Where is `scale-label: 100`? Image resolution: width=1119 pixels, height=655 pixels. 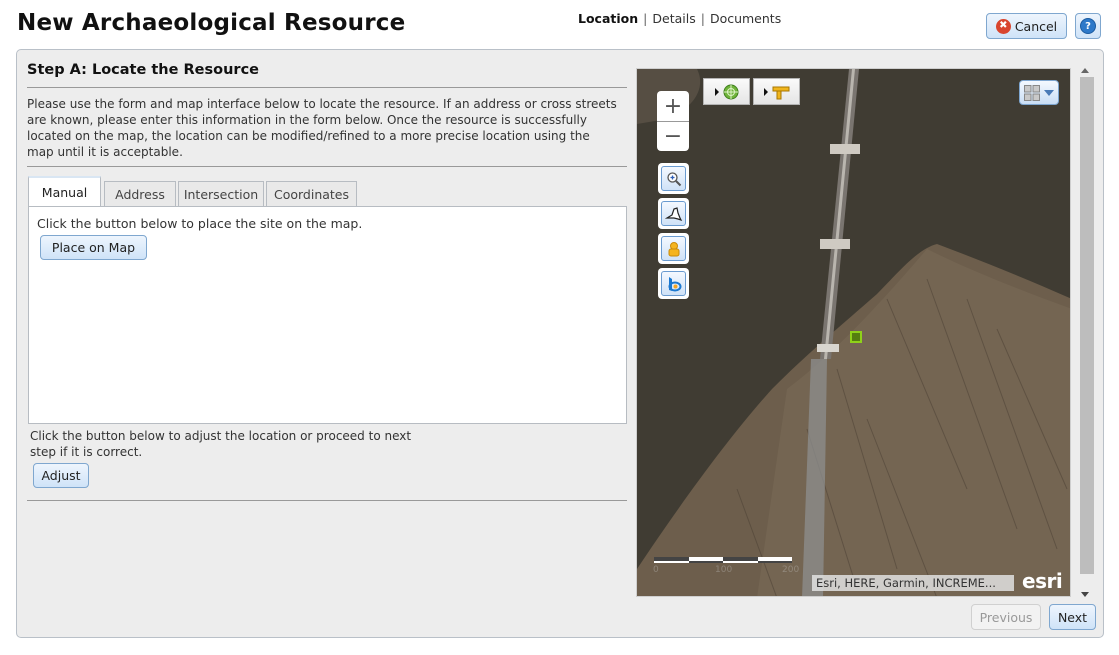 scale-label: 100 is located at coordinates (724, 570).